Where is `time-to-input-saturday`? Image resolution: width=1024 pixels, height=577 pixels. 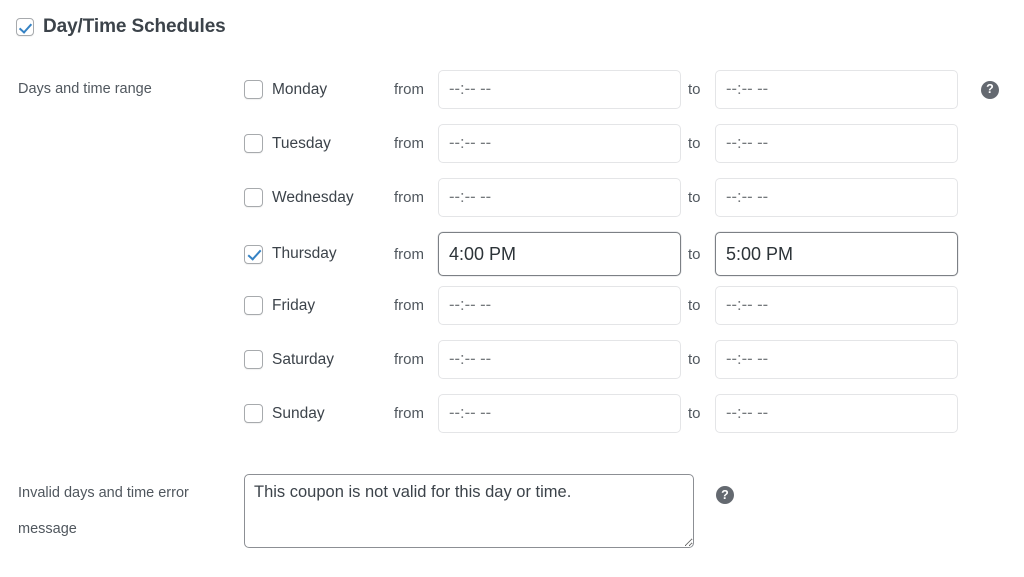 time-to-input-saturday is located at coordinates (836, 359).